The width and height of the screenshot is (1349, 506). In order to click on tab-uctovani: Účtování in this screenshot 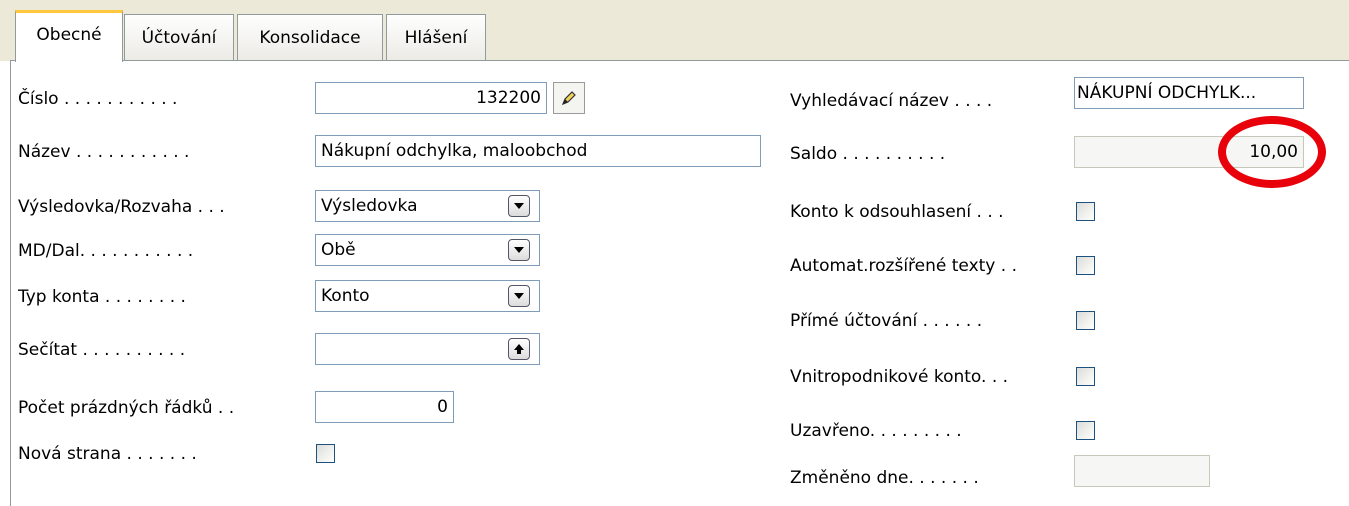, I will do `click(179, 37)`.